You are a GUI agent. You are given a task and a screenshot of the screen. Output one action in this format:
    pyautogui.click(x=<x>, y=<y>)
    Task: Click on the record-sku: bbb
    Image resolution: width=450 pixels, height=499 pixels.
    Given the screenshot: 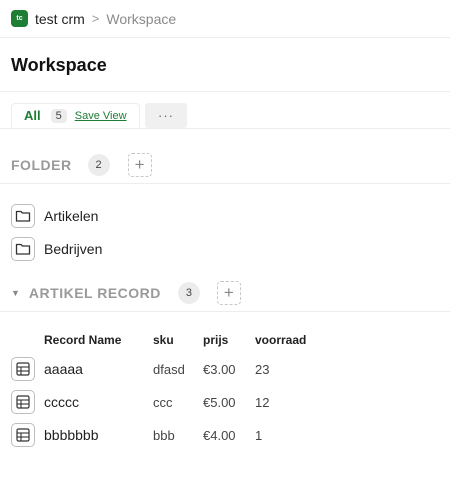 What is the action you would take?
    pyautogui.click(x=164, y=435)
    